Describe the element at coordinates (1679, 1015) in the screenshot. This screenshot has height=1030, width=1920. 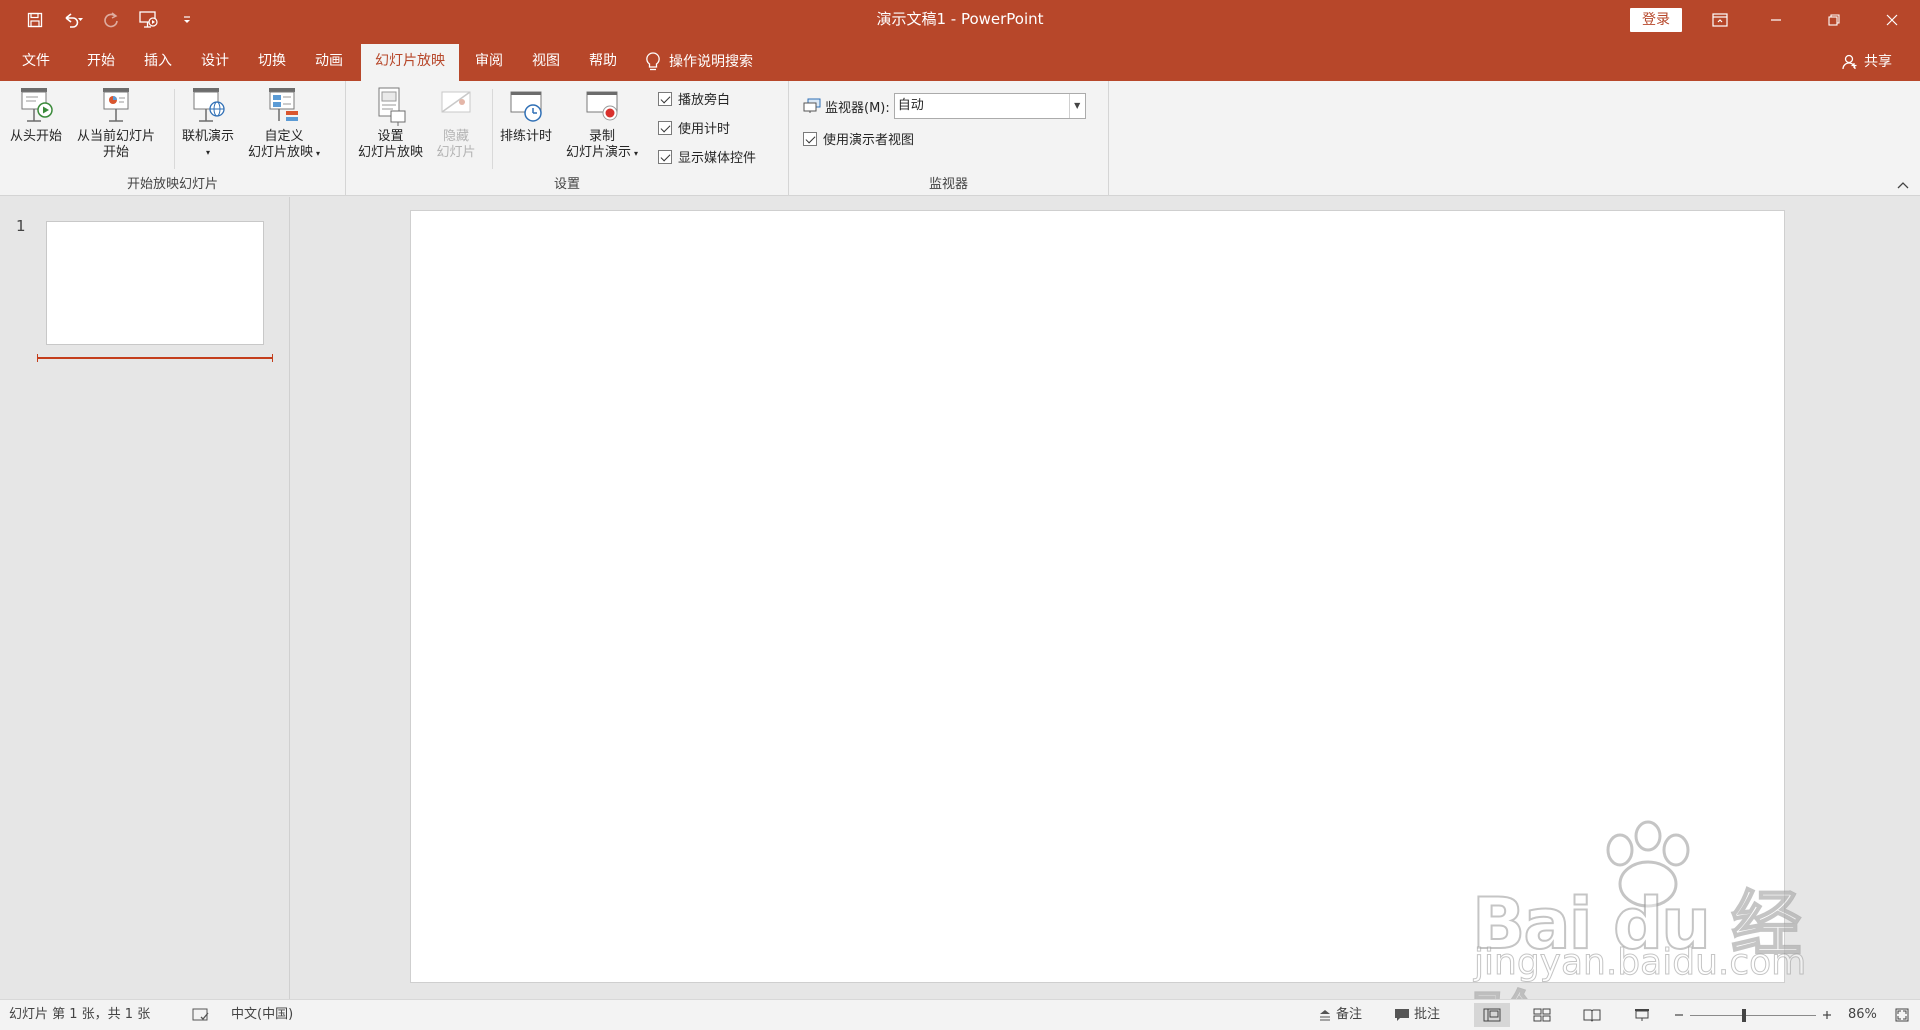
I see `zoom-out-icon` at that location.